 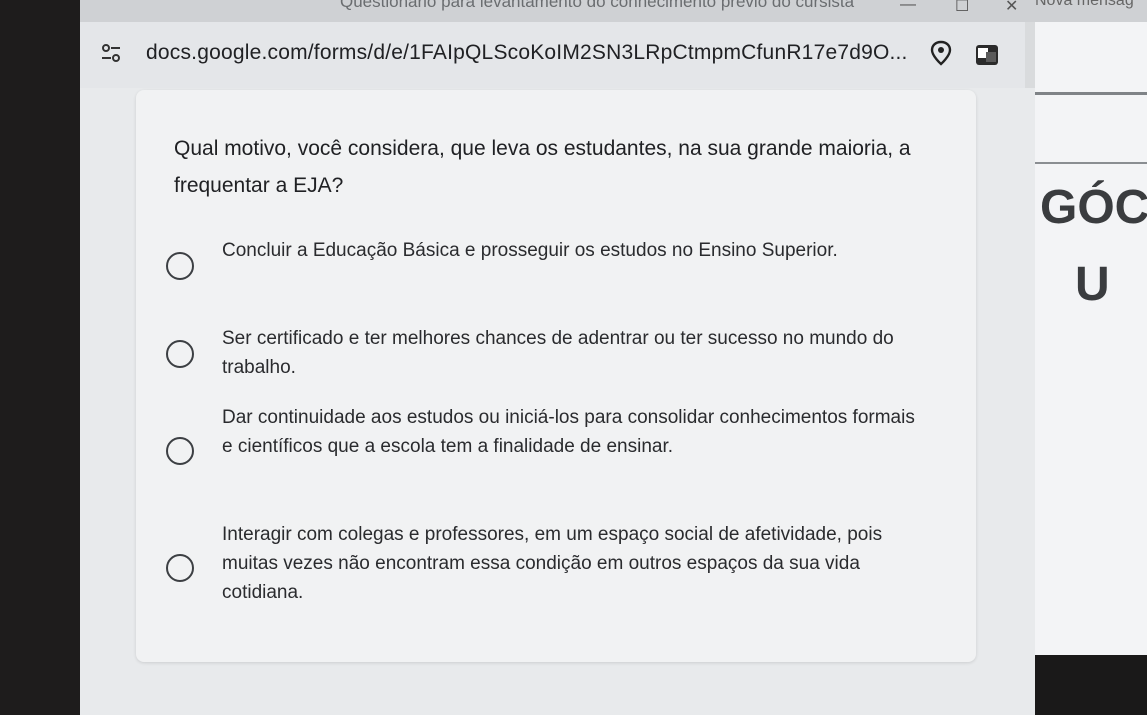 What do you see at coordinates (1091, 338) in the screenshot?
I see `adjacent-window: GÓC U` at bounding box center [1091, 338].